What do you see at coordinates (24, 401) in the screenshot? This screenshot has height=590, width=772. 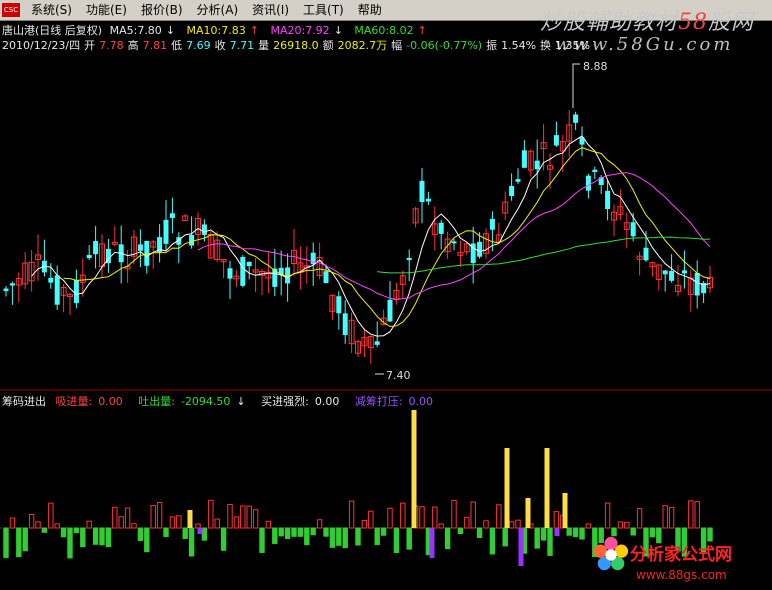 I see `indicator-name: 筹码进出` at bounding box center [24, 401].